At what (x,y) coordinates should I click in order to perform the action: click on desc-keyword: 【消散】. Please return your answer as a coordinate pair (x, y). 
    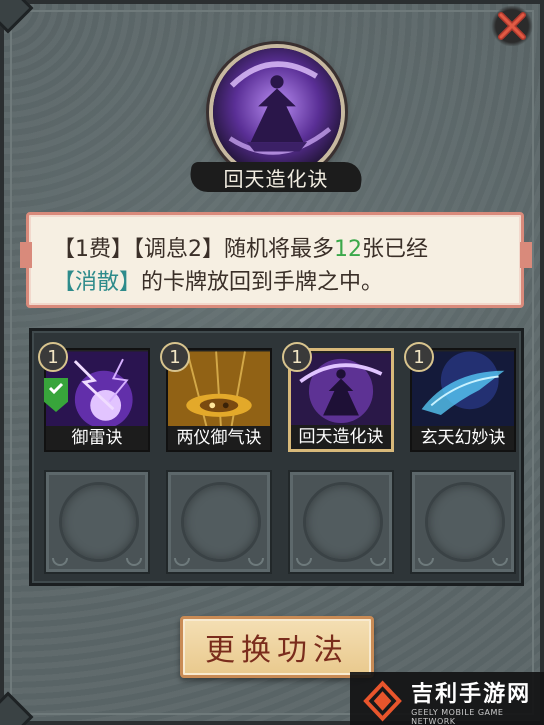
    Looking at the image, I should click on (97, 282).